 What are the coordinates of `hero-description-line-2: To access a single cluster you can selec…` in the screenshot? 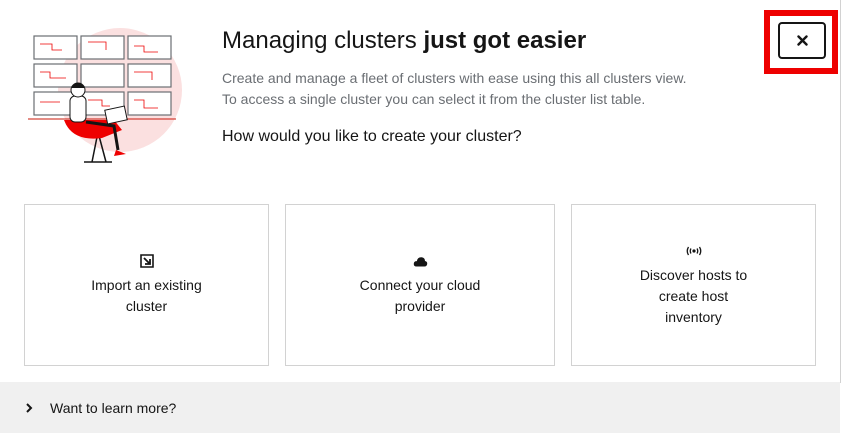 It's located at (434, 99).